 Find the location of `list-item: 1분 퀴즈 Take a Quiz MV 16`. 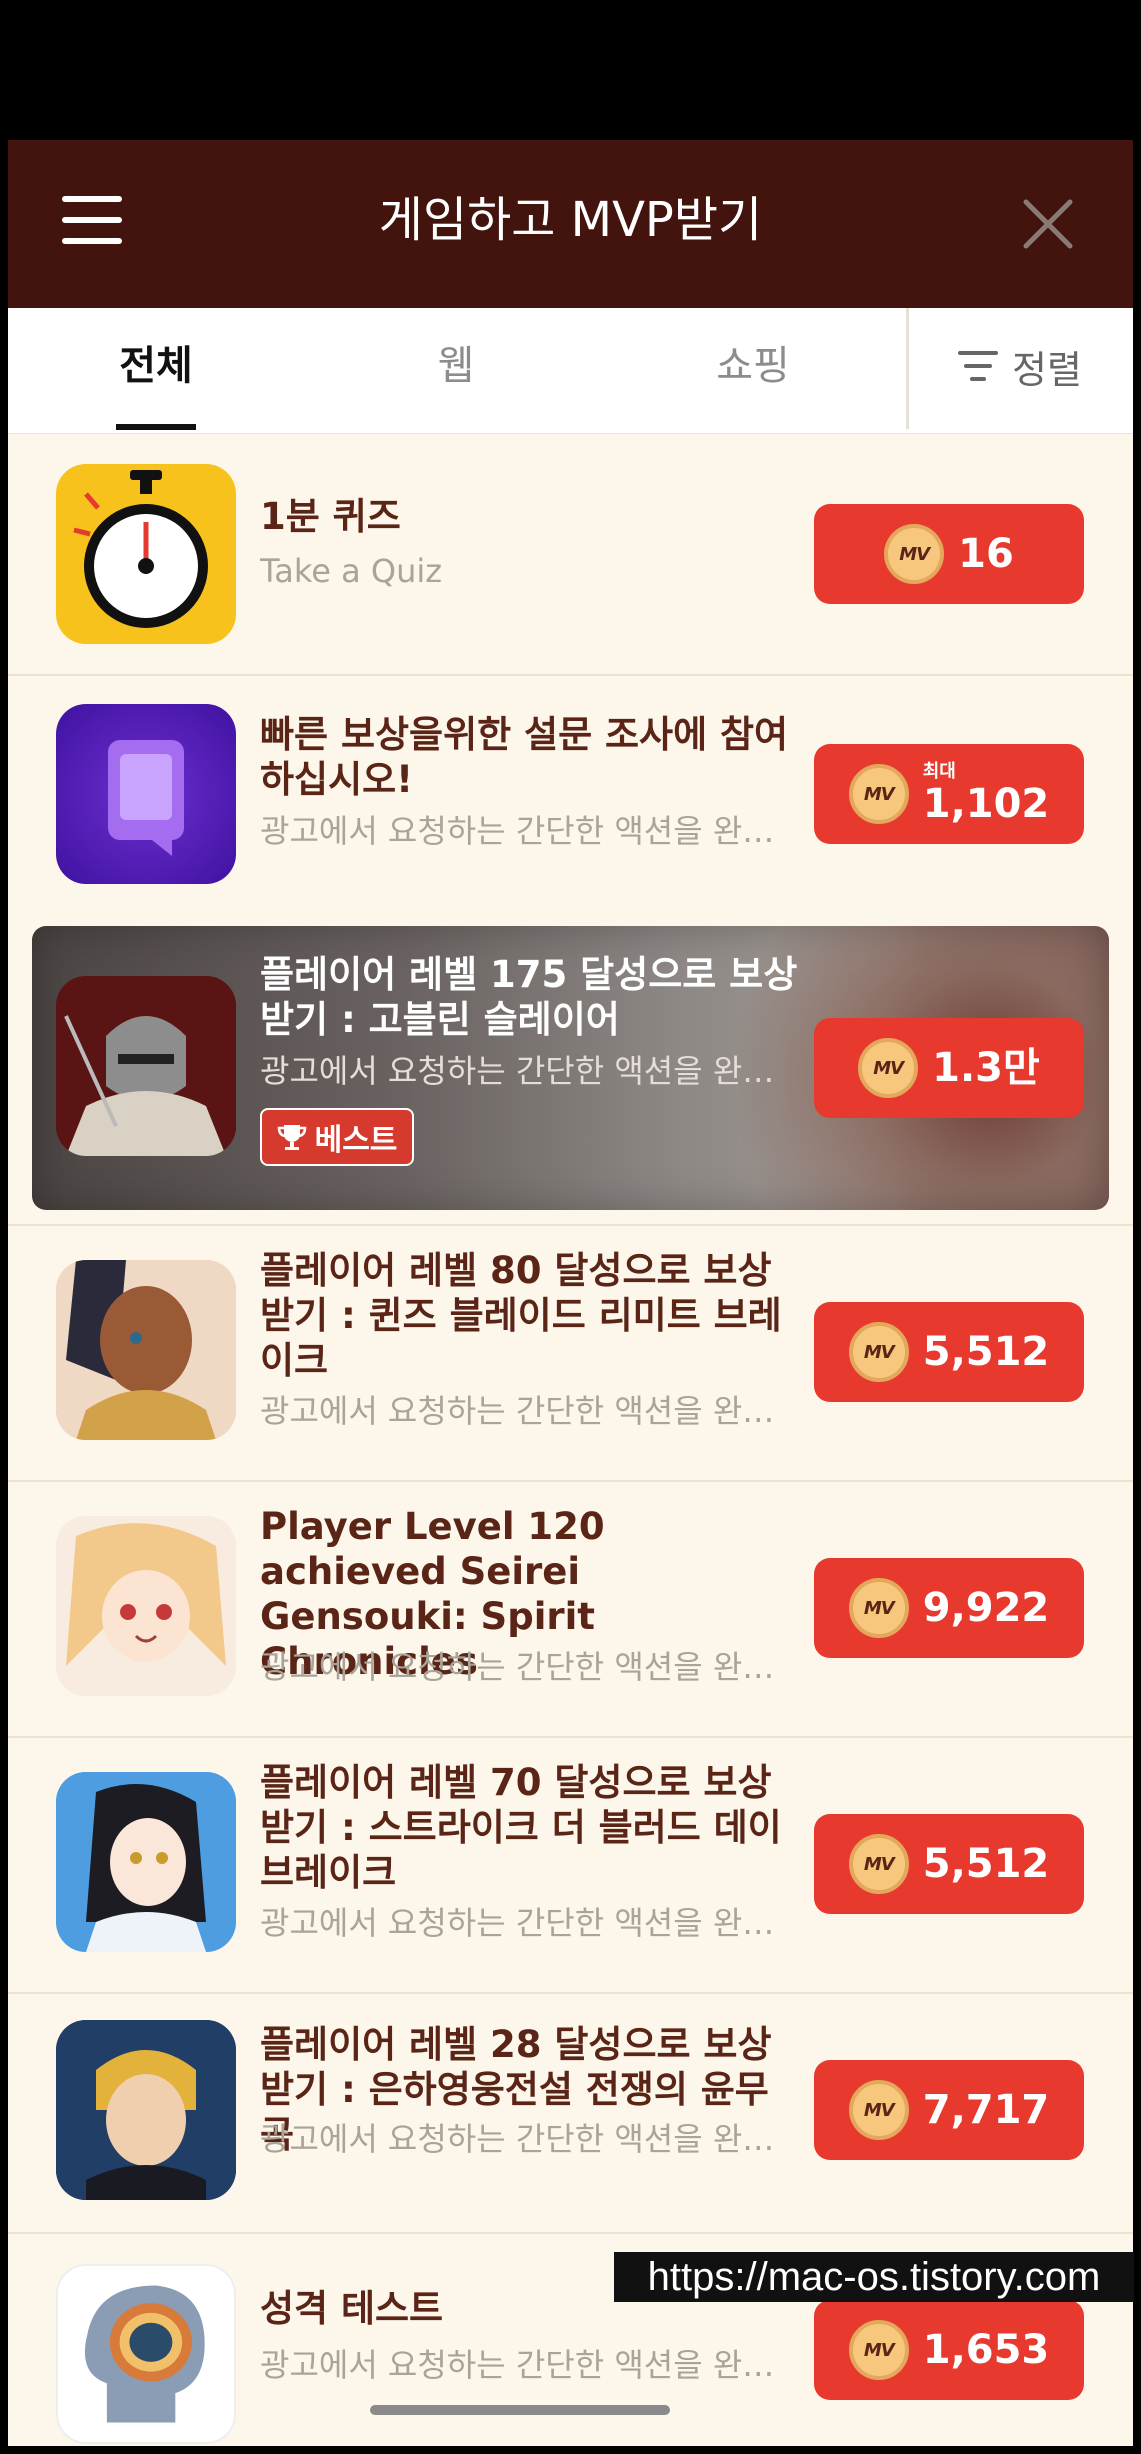

list-item: 1분 퀴즈 Take a Quiz MV 16 is located at coordinates (570, 555).